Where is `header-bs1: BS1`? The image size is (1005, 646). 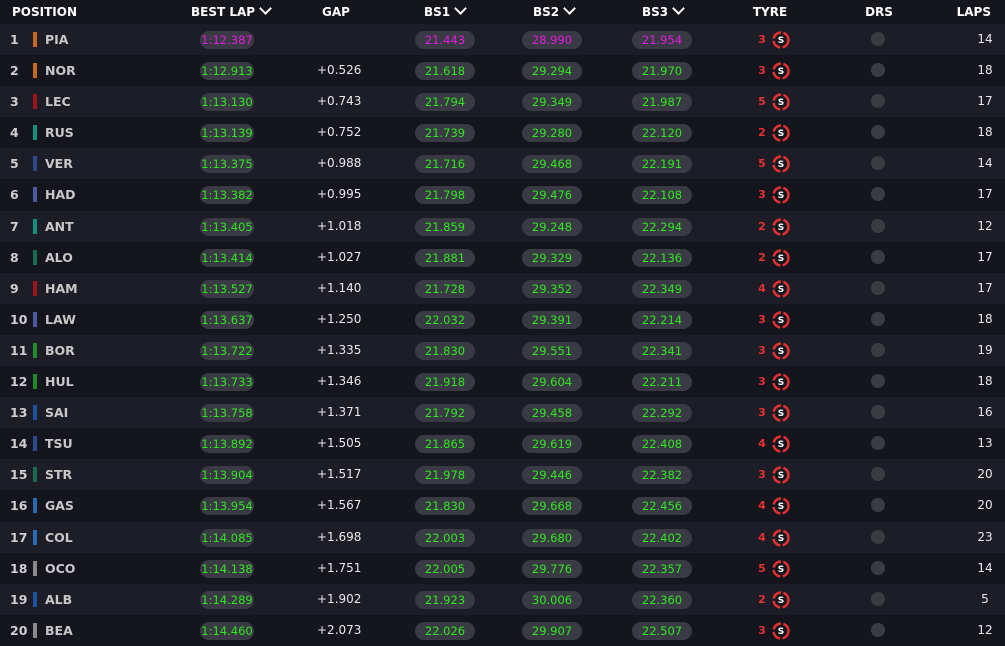 header-bs1: BS1 is located at coordinates (446, 12).